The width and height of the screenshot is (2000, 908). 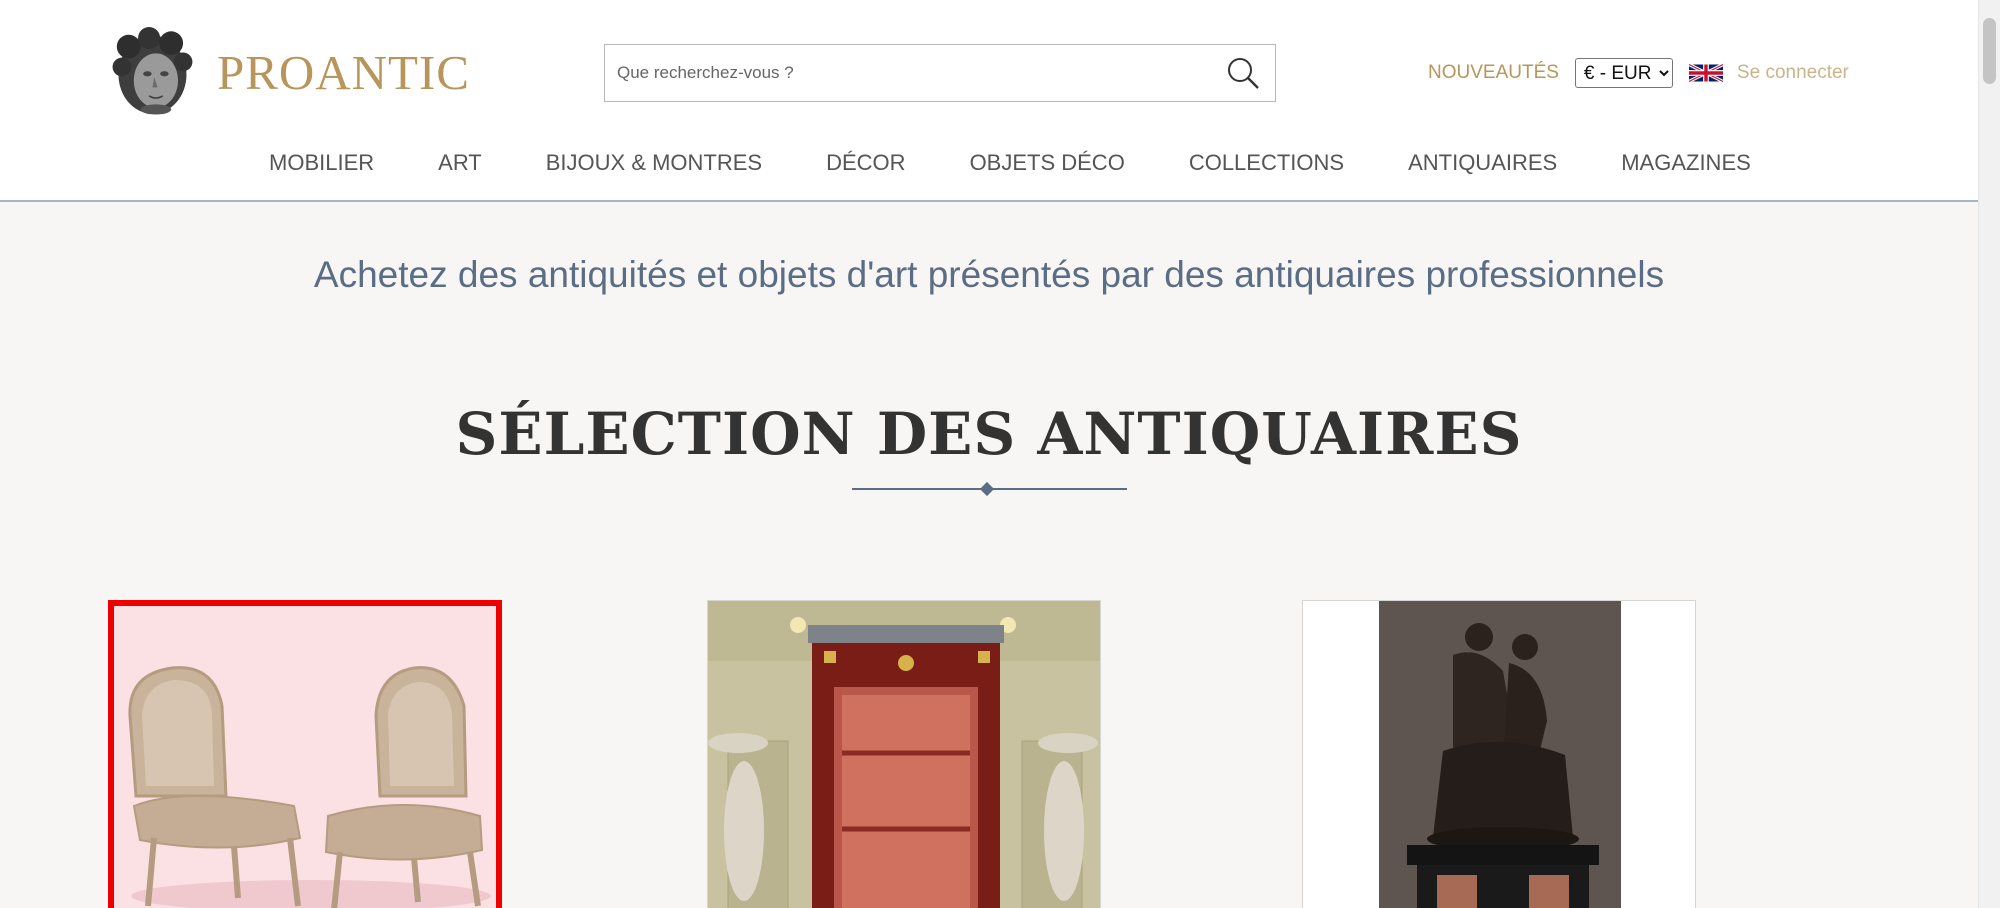 I want to click on cherub-head-icon, so click(x=152, y=71).